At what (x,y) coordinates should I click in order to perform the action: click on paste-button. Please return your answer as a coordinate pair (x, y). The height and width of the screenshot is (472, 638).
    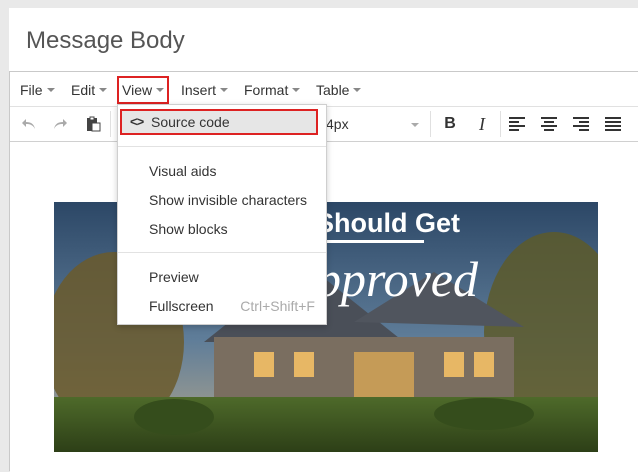
    Looking at the image, I should click on (93, 124).